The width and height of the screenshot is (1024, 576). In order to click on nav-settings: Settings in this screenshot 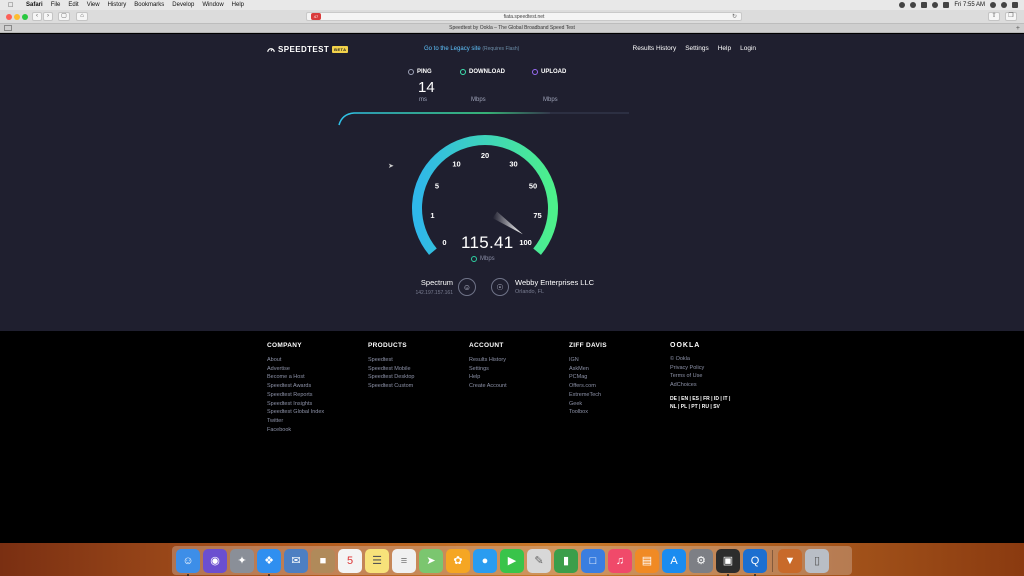, I will do `click(697, 48)`.